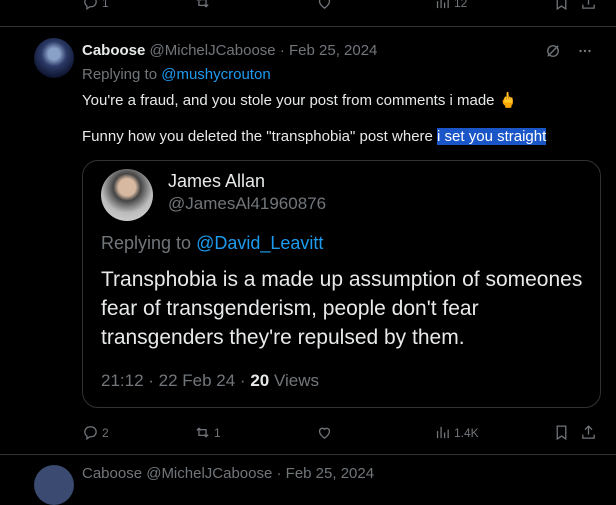 The width and height of the screenshot is (616, 505). What do you see at coordinates (283, 337) in the screenshot?
I see `quoted-text-line3: transgenders they're repulsed by them.` at bounding box center [283, 337].